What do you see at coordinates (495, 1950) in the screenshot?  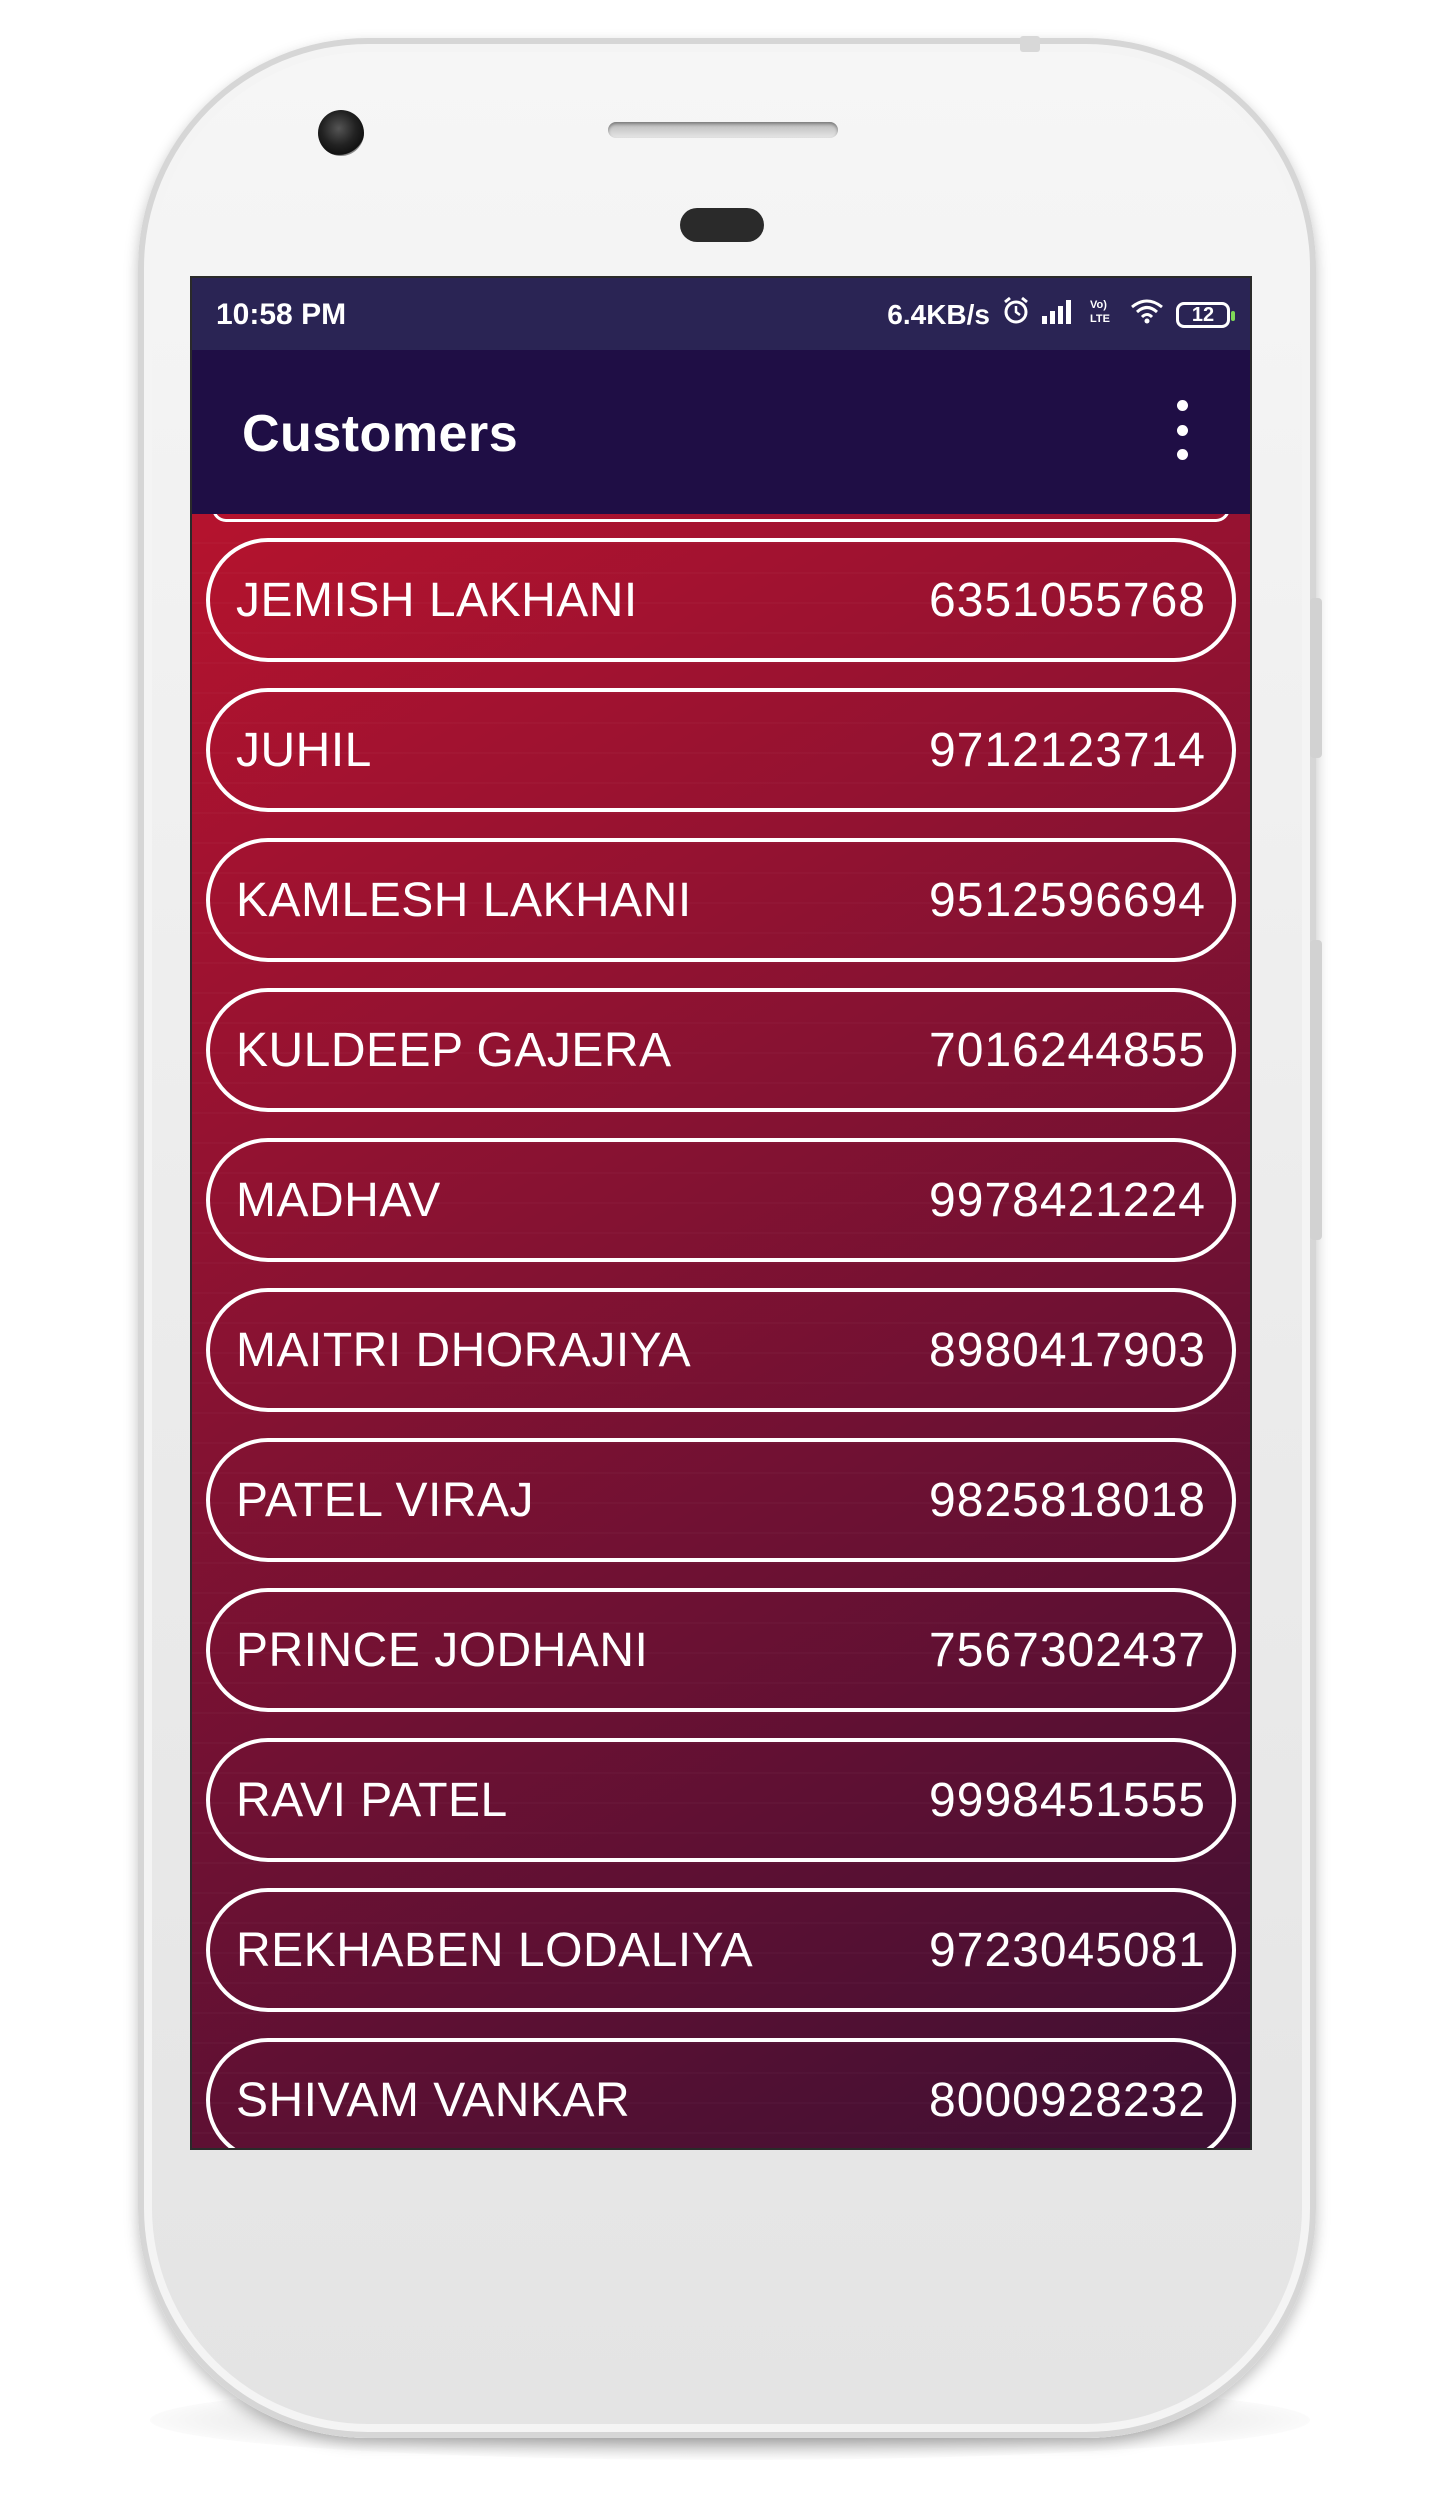 I see `customer-name: REKHABEN LODALIYA` at bounding box center [495, 1950].